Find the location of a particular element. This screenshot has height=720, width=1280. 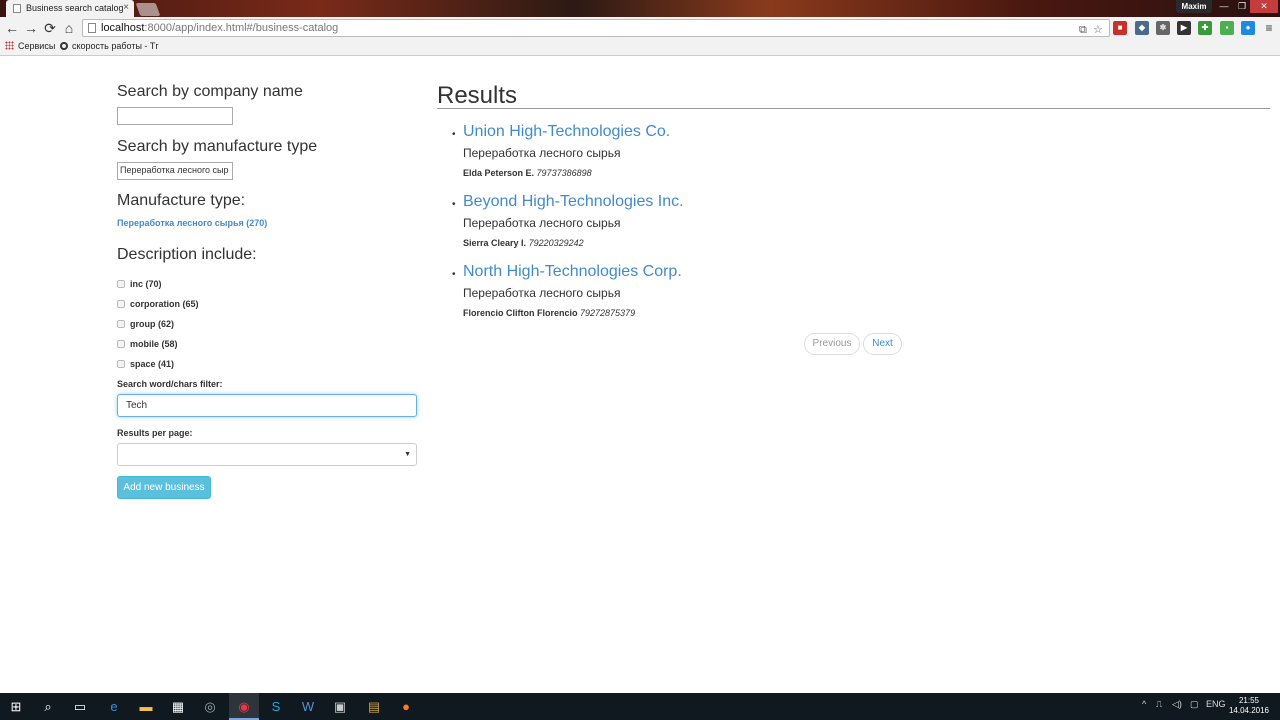

profile-user-badge: Maxim is located at coordinates (1194, 6).